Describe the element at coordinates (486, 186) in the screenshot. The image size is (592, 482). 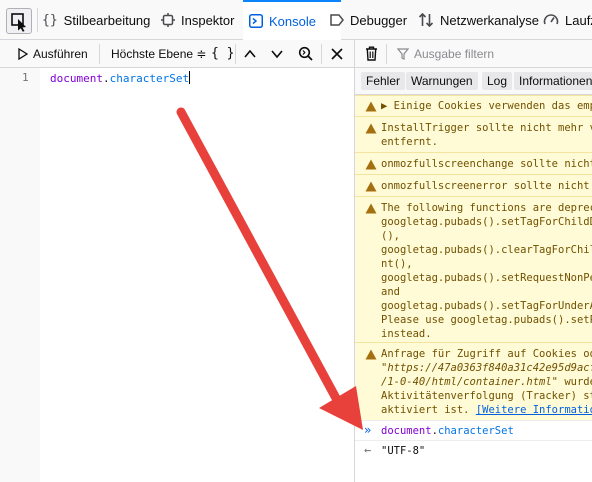
I see `message-text: onmozfullscreenerror sollte nicht m` at that location.